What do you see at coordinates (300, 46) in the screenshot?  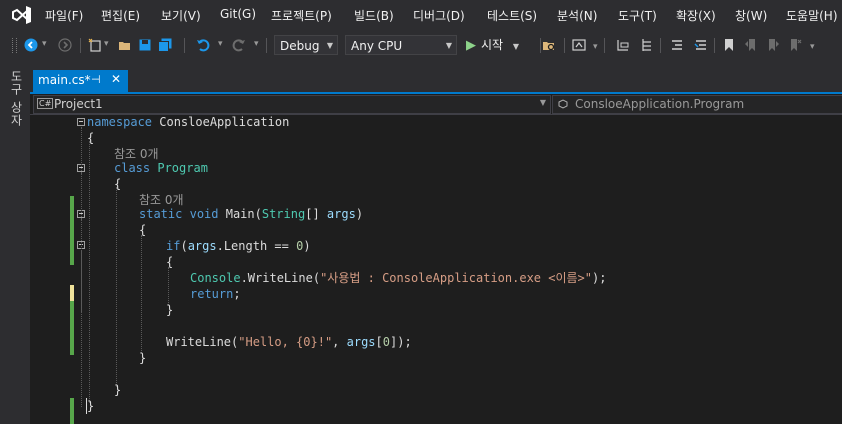 I see `configuration-value: Debug` at bounding box center [300, 46].